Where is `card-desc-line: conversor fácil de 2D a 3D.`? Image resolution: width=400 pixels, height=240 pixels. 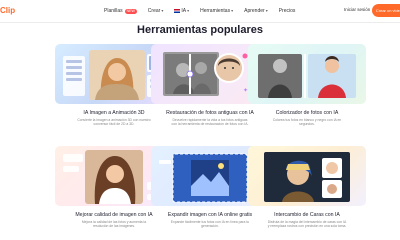 card-desc-line: conversor fácil de 2D a 3D. is located at coordinates (114, 124).